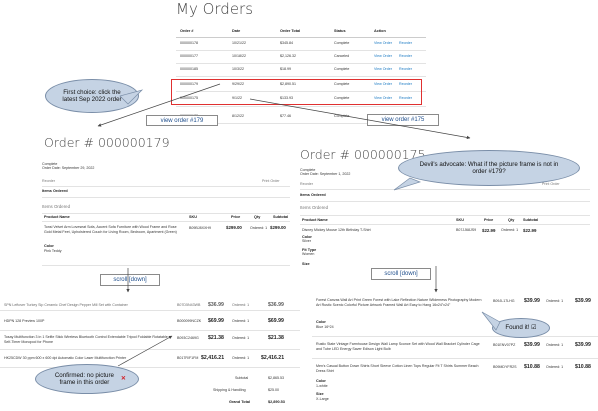  I want to click on option-value: Pink Teddy, so click(53, 251).